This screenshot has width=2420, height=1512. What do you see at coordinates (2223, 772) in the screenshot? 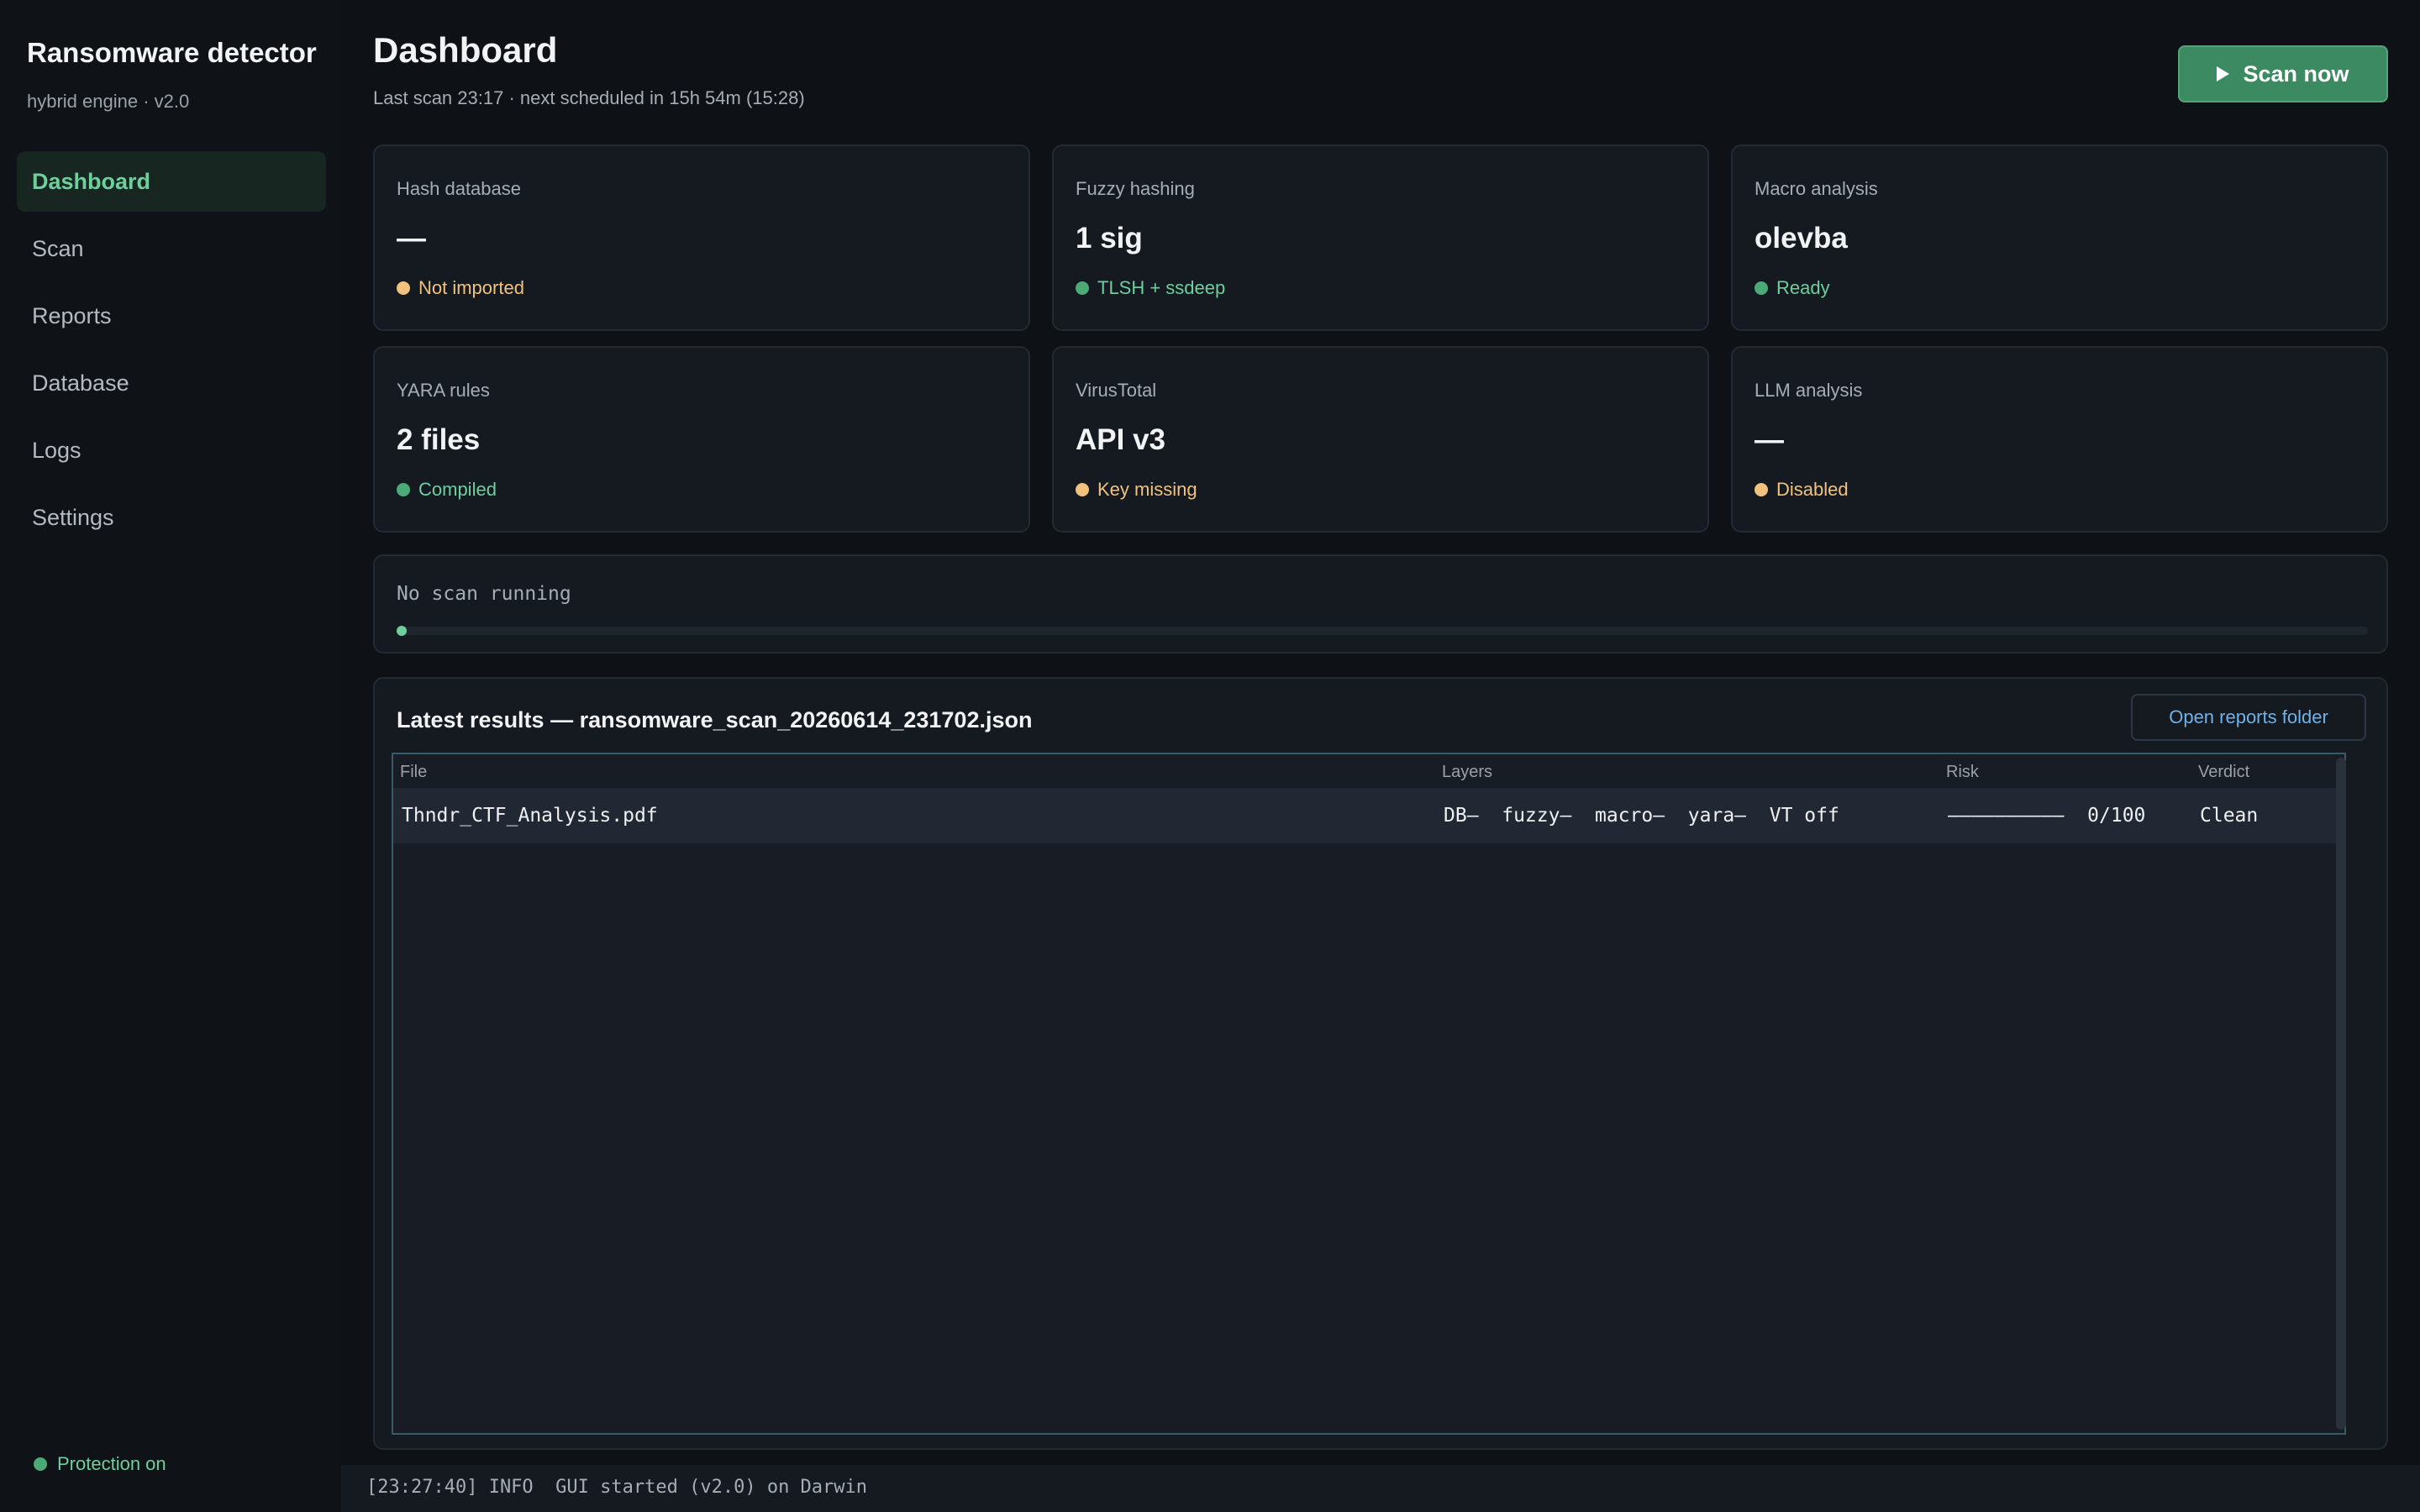
I see `column-header-verdict: Verdict` at bounding box center [2223, 772].